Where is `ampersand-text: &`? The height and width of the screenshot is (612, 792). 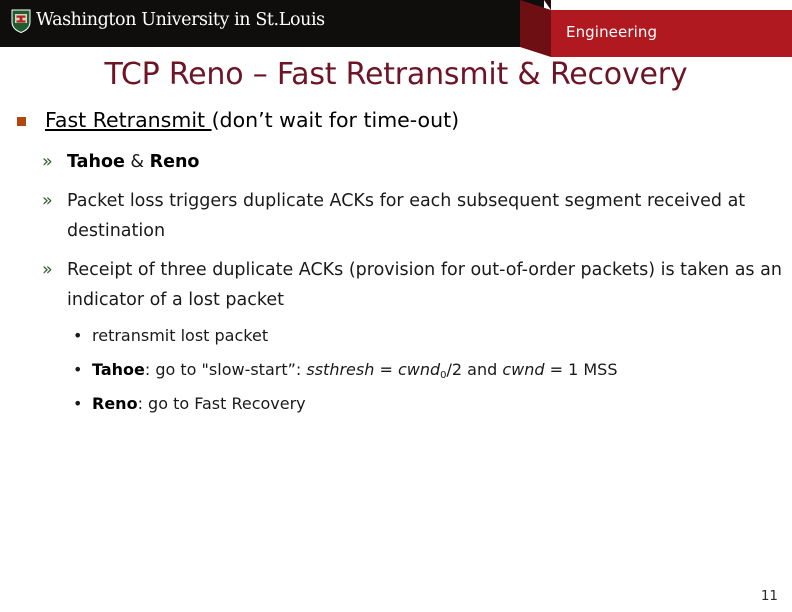 ampersand-text: & is located at coordinates (137, 162).